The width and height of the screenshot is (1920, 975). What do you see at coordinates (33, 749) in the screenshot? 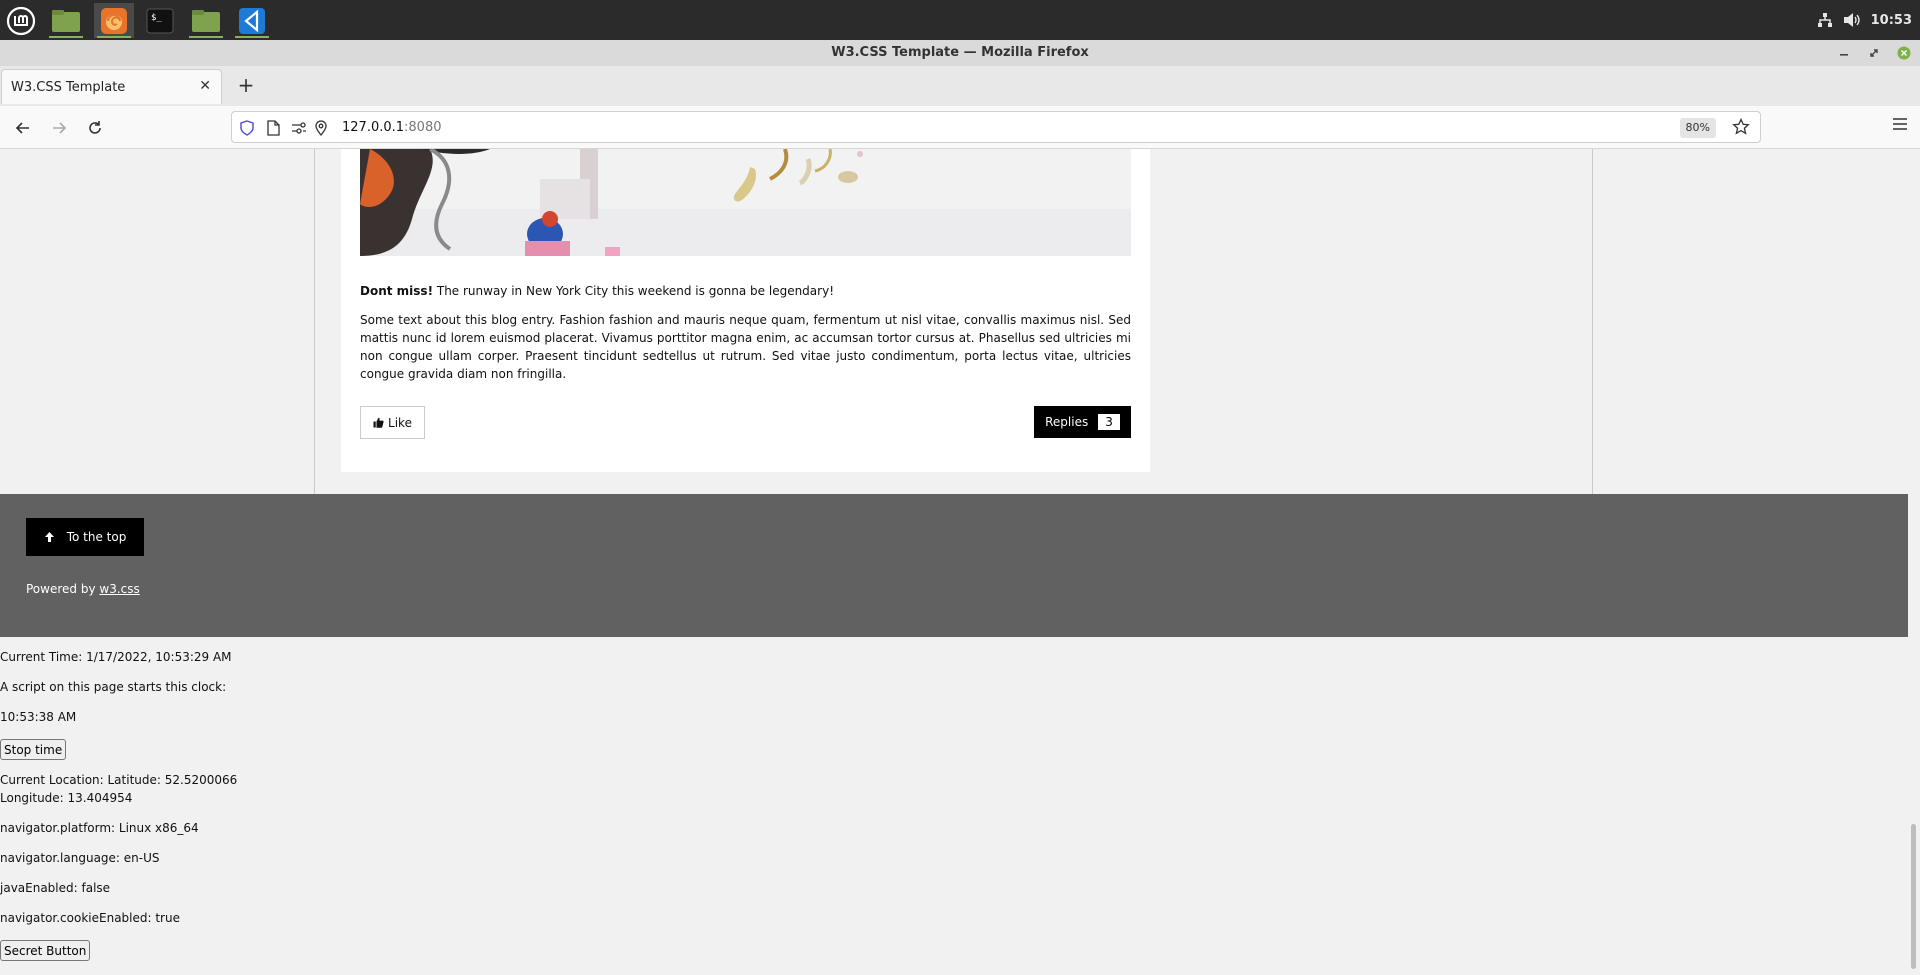
I see `stop-time-button: Stop time` at bounding box center [33, 749].